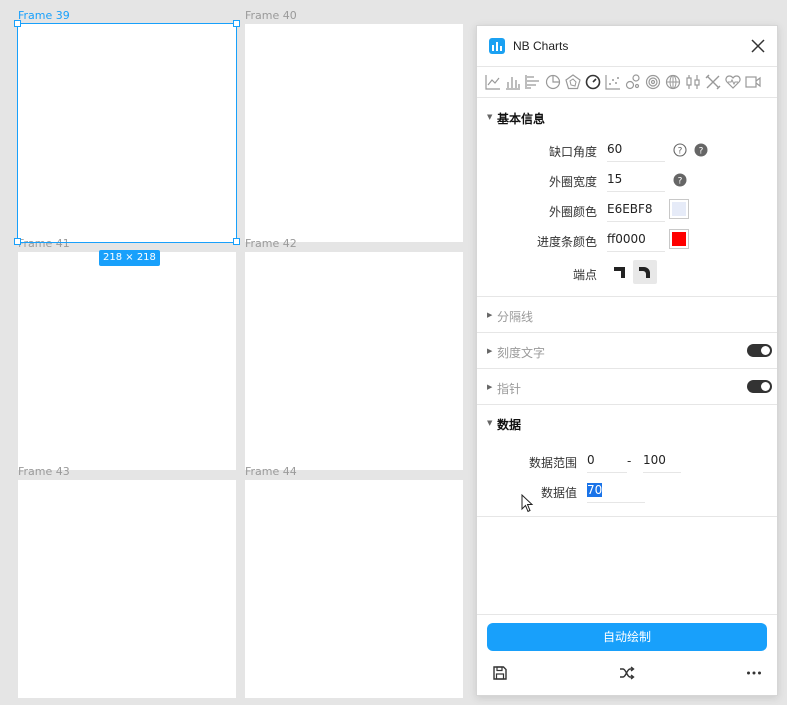  I want to click on round-cap-icon, so click(644, 272).